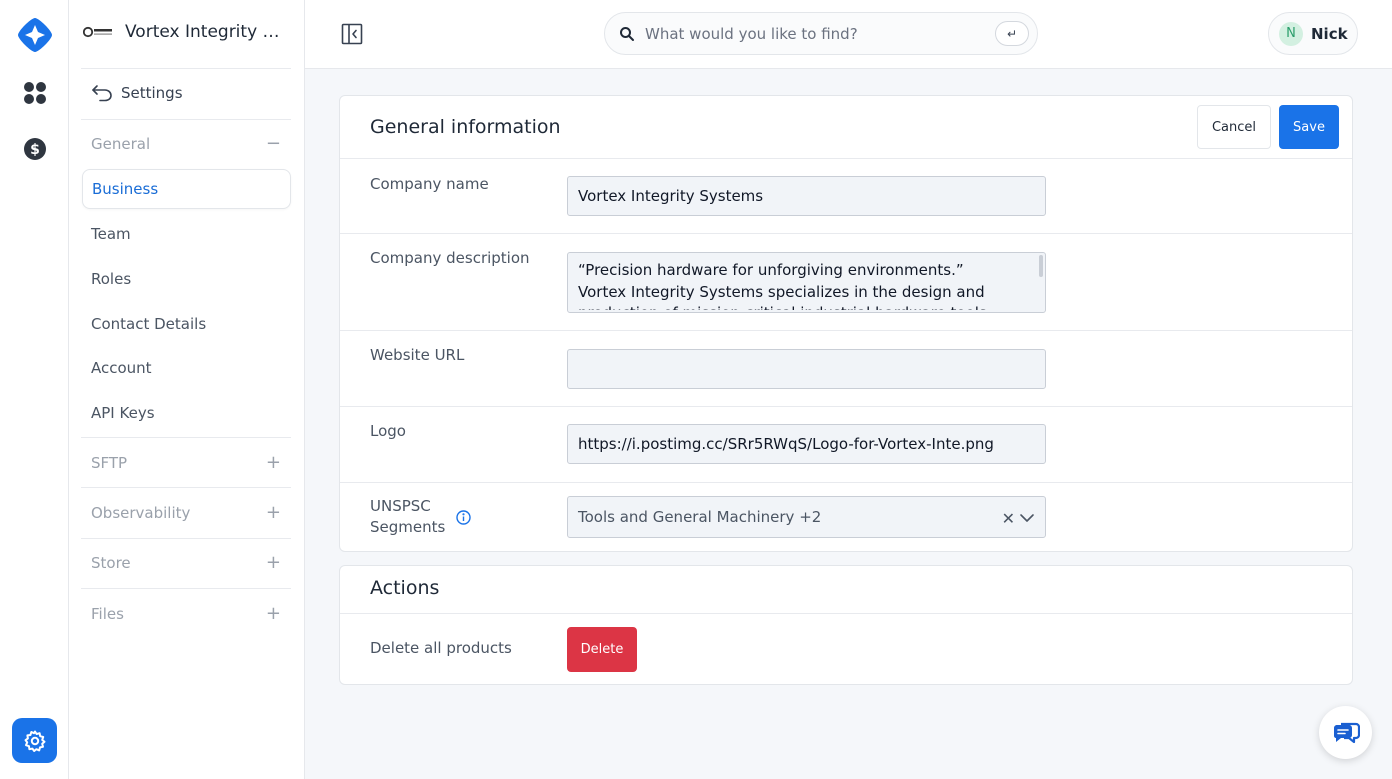 The image size is (1392, 779). I want to click on info-icon, so click(463, 517).